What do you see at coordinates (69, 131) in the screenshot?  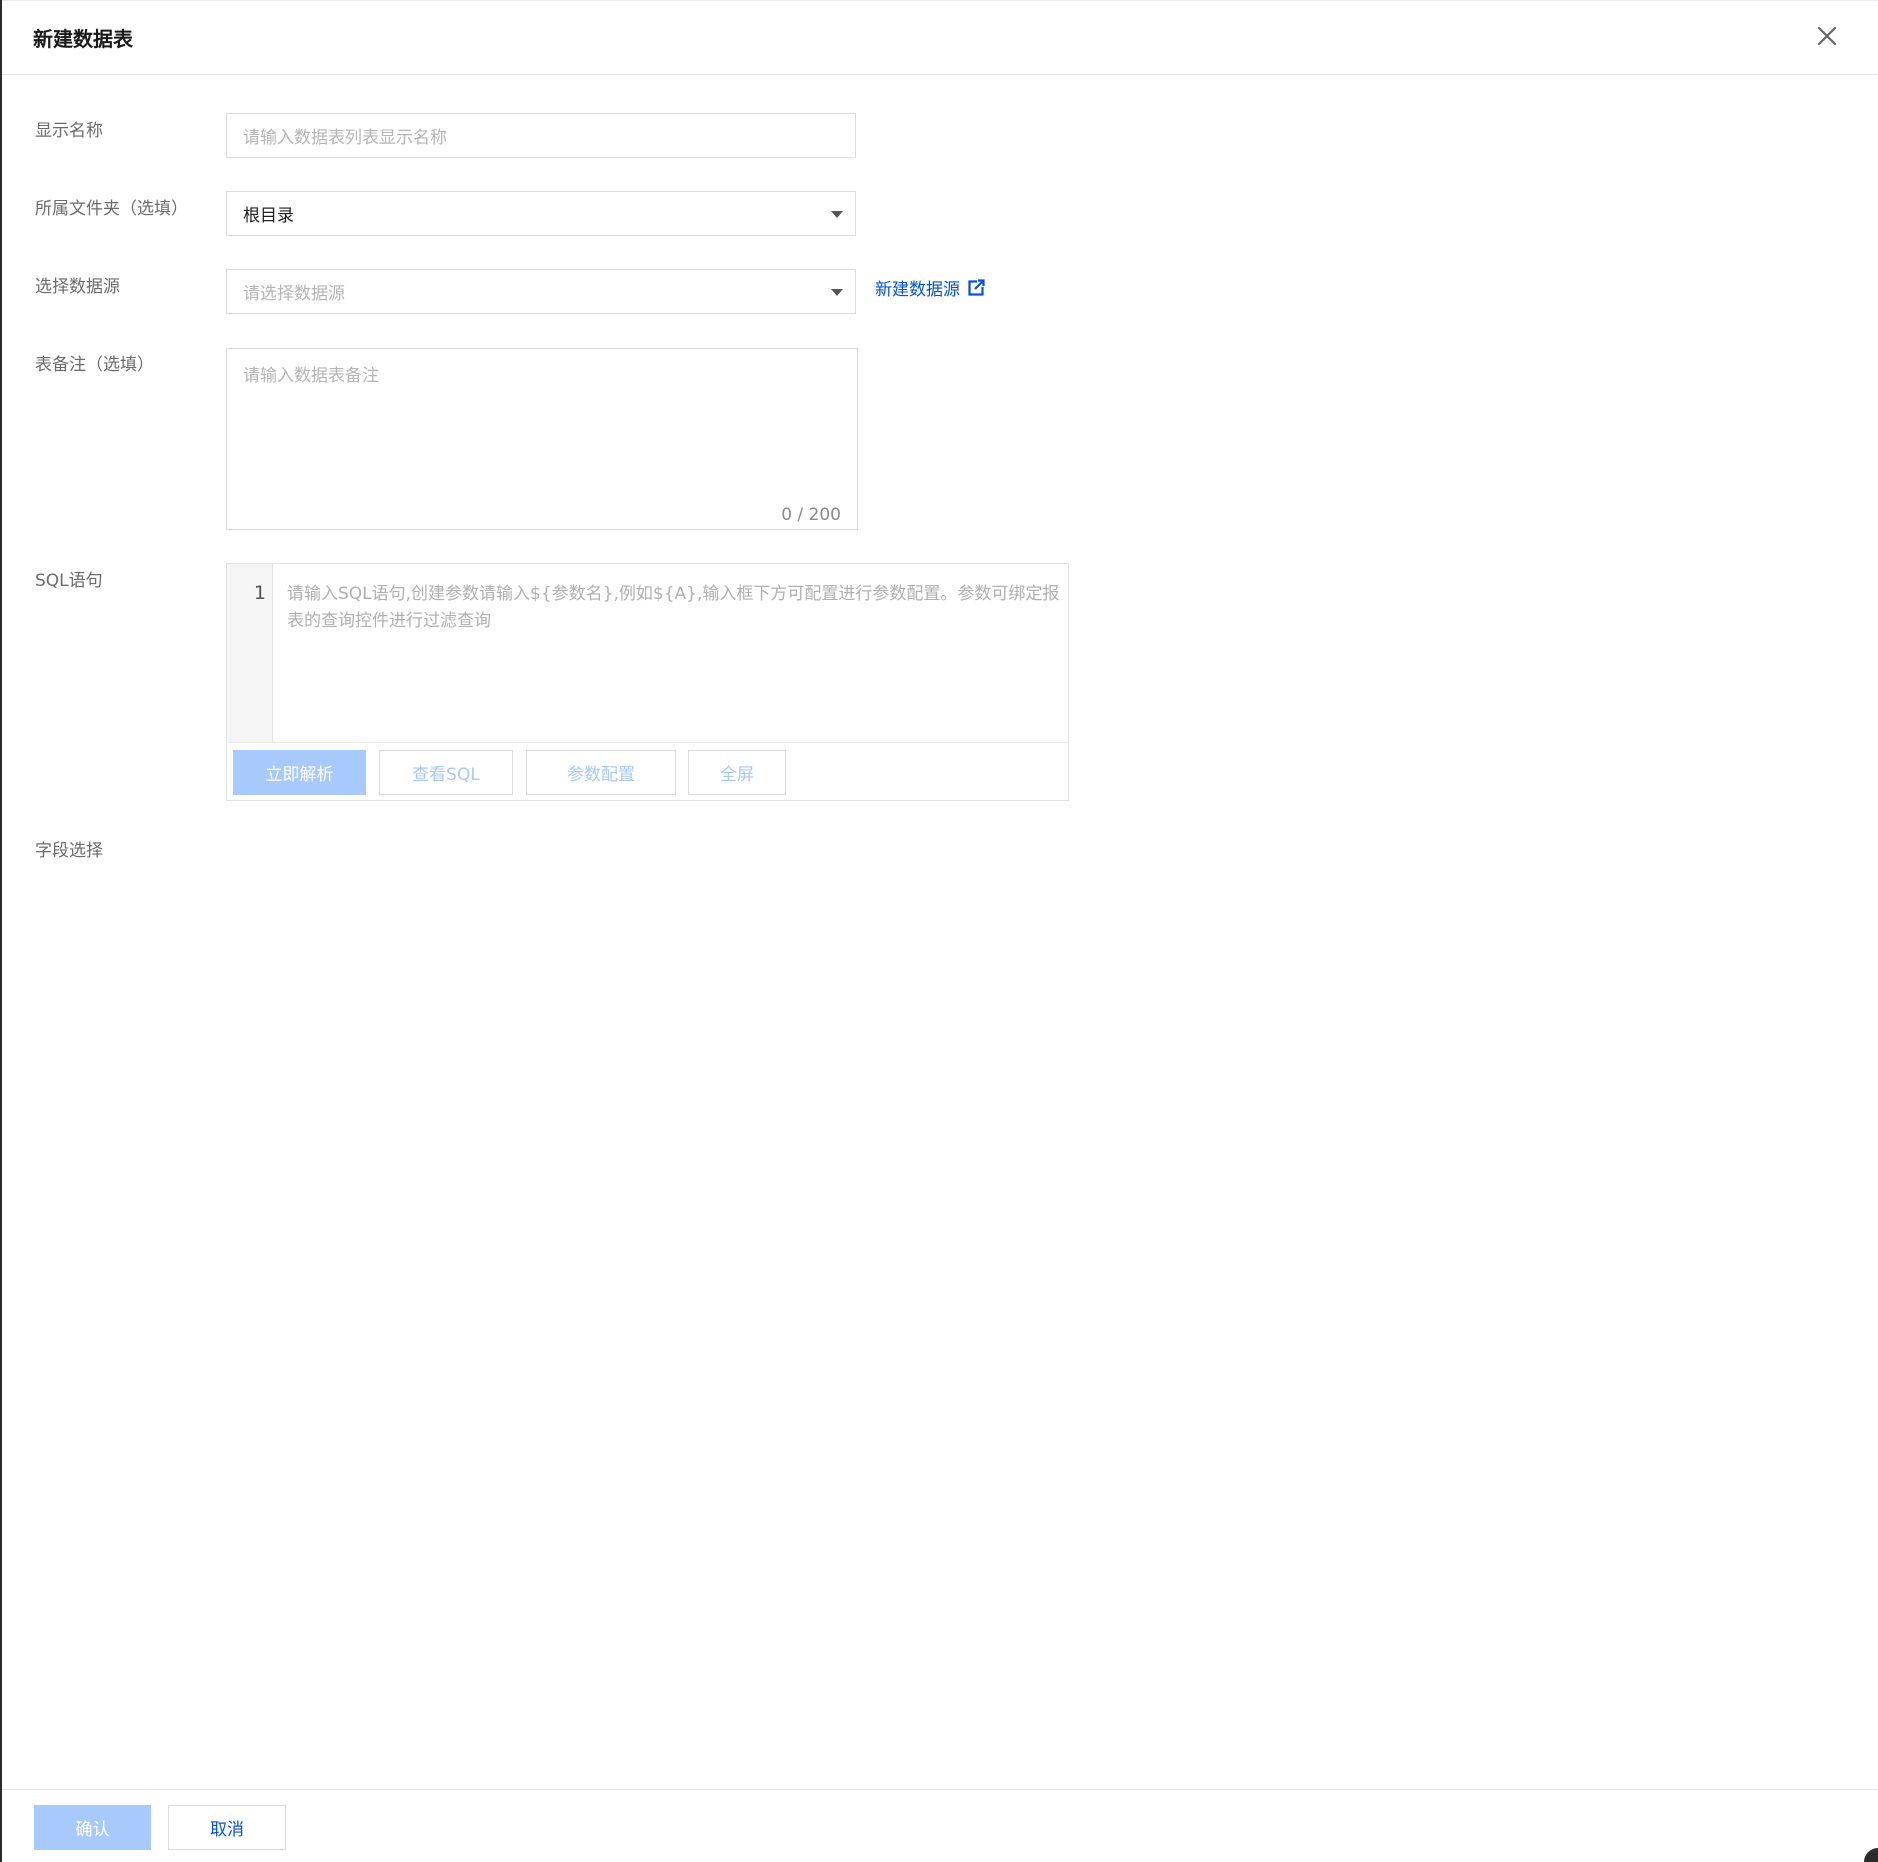 I see `display-name-label: 显示名称` at bounding box center [69, 131].